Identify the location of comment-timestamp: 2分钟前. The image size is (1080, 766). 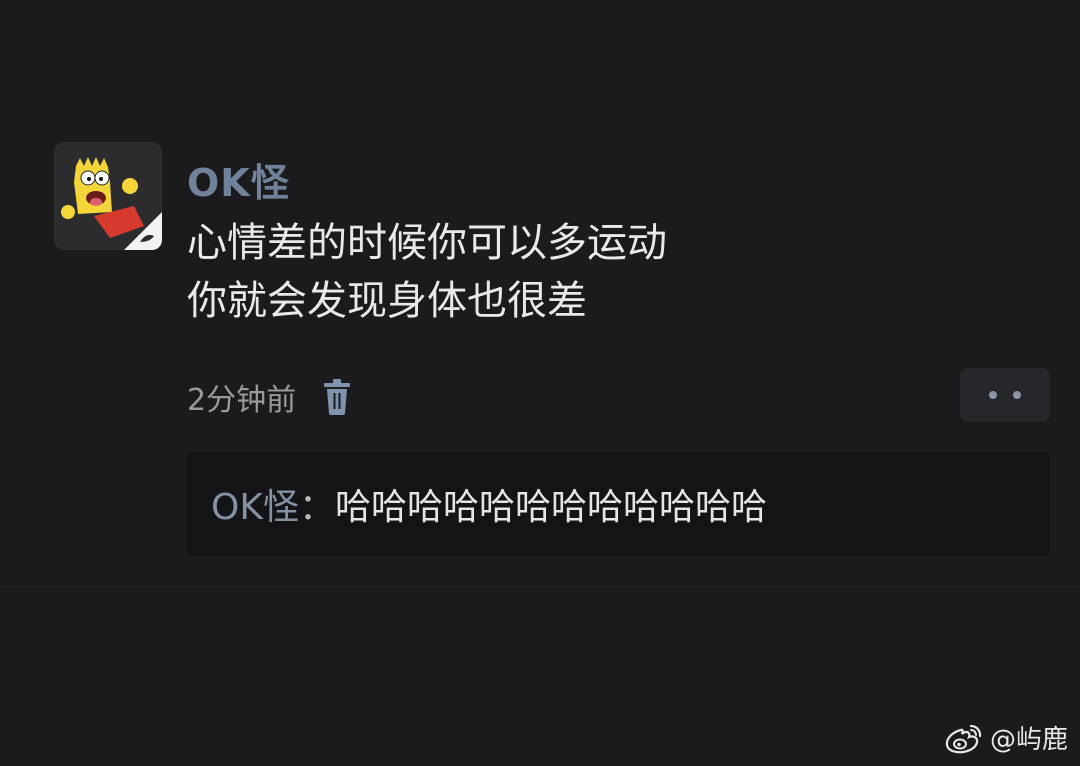
(242, 400).